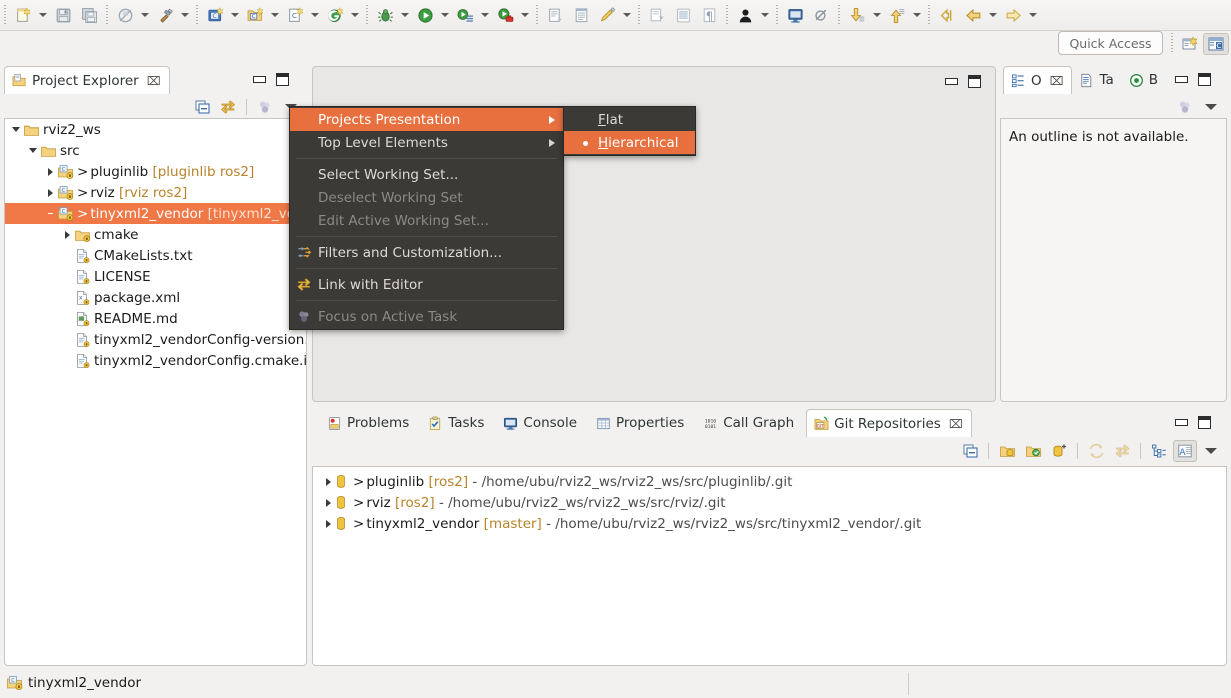 The width and height of the screenshot is (1231, 698). I want to click on save-all-button, so click(89, 15).